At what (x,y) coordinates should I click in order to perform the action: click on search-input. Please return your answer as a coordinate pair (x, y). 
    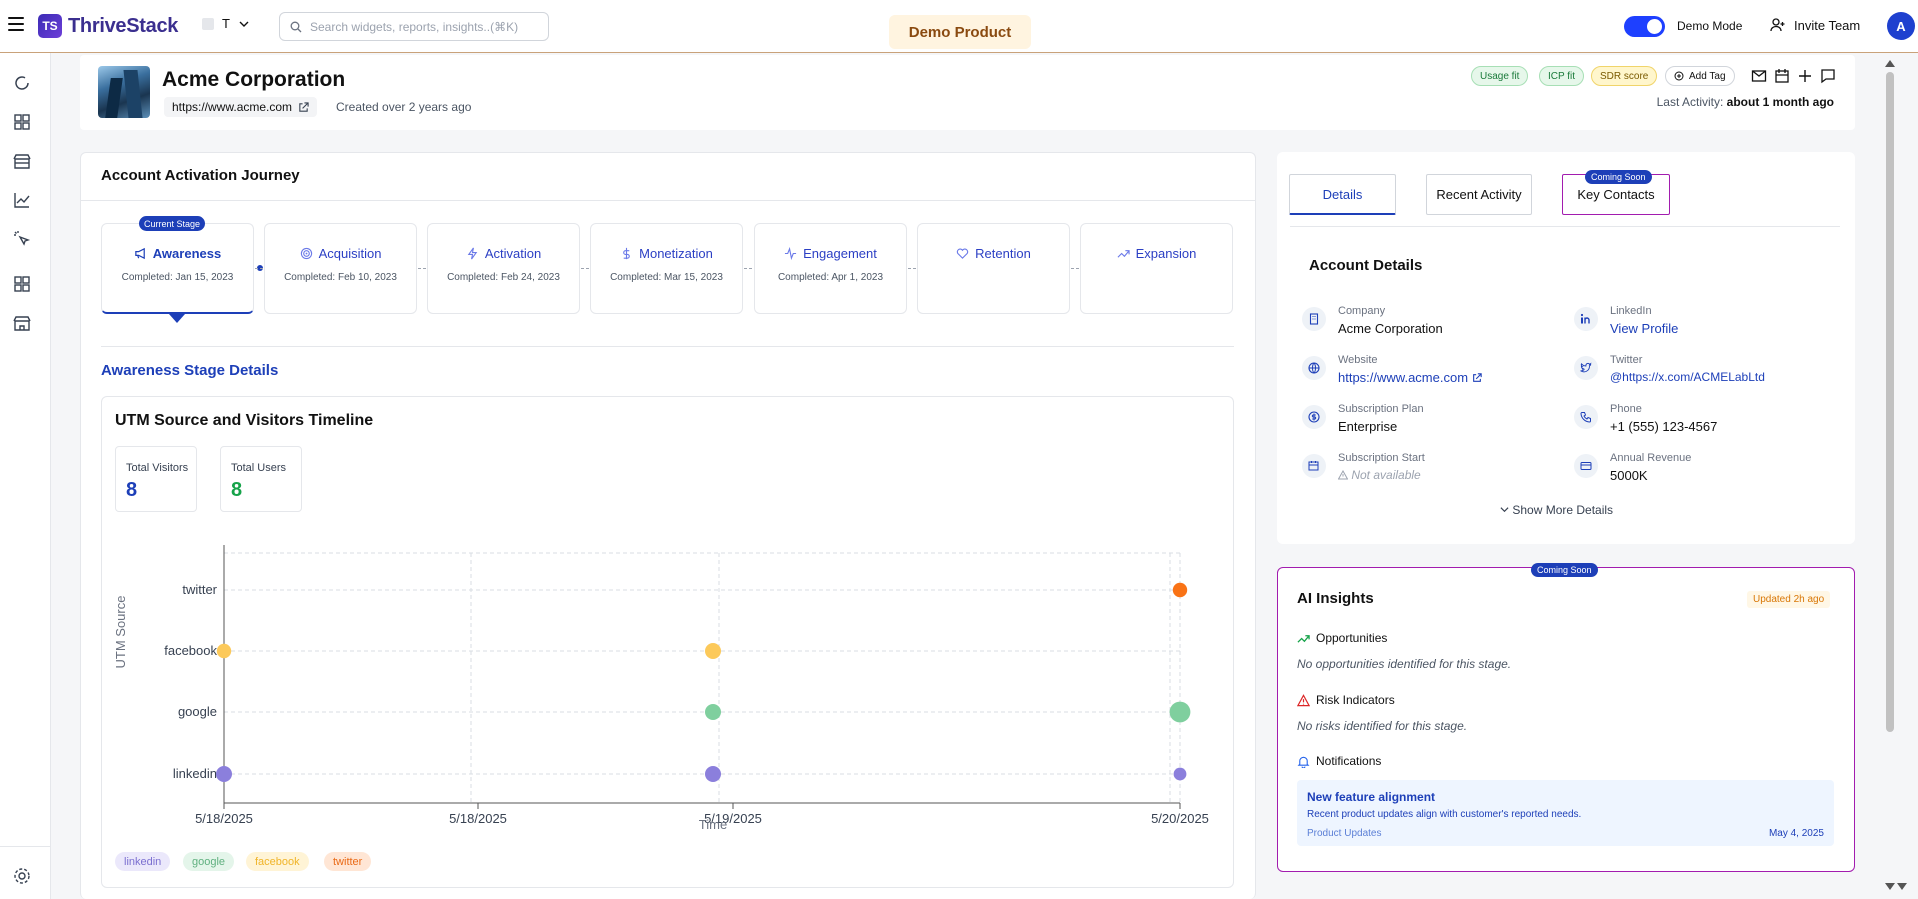
    Looking at the image, I should click on (422, 26).